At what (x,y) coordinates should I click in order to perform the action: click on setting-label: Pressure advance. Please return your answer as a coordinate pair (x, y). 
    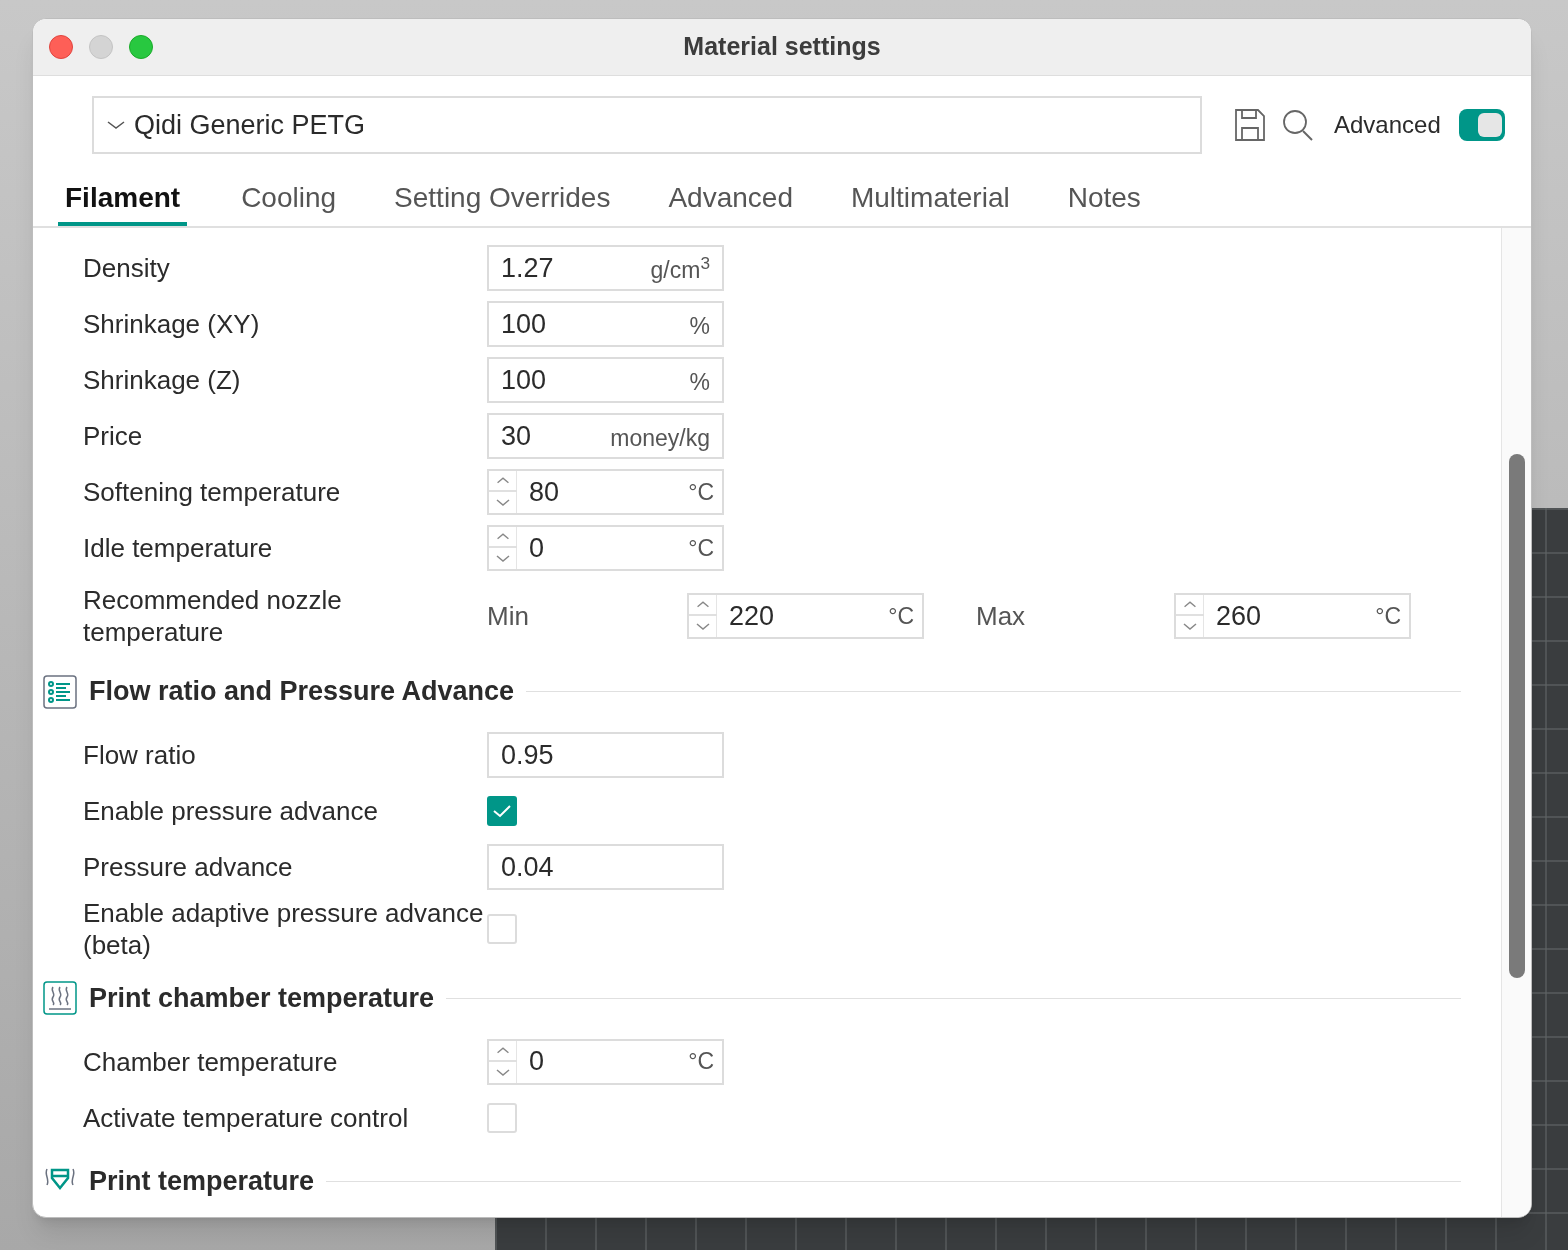
    Looking at the image, I should click on (188, 867).